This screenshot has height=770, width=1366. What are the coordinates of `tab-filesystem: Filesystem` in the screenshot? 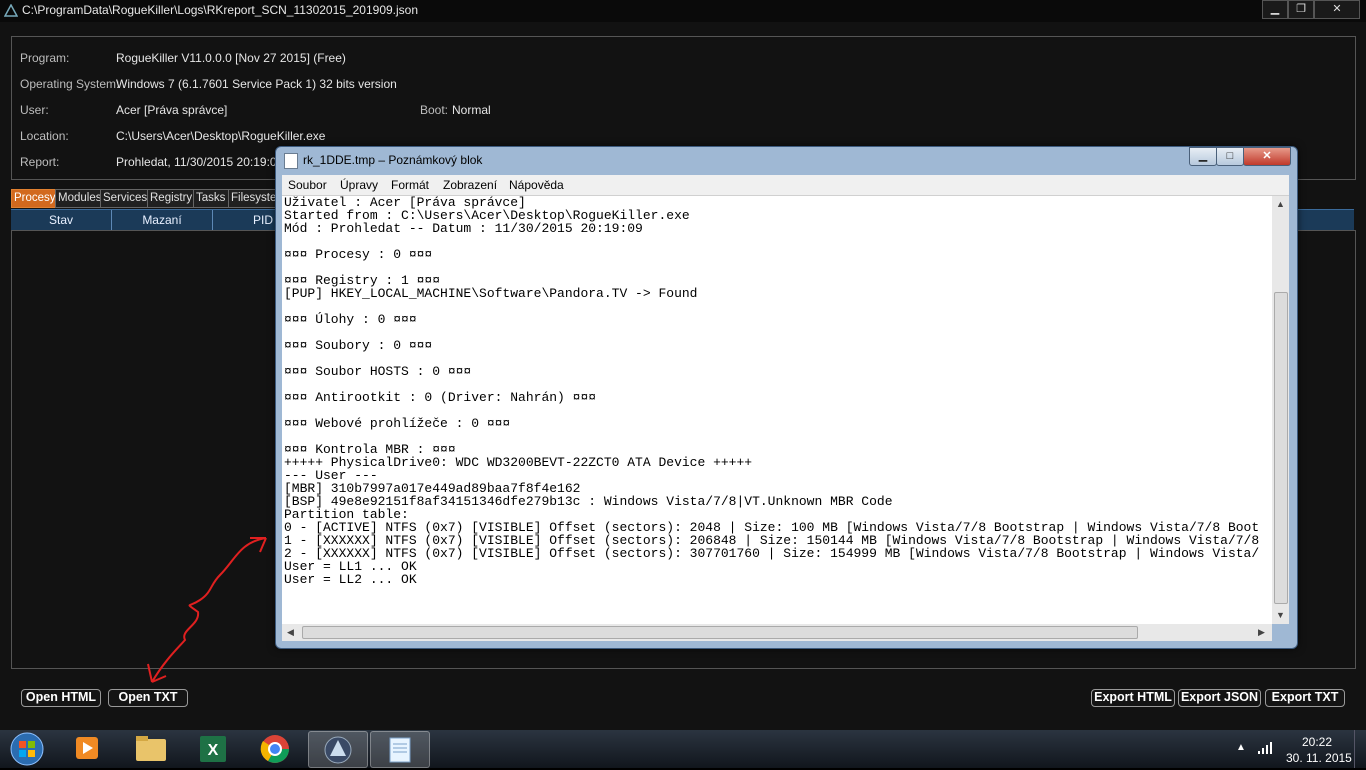 It's located at (254, 198).